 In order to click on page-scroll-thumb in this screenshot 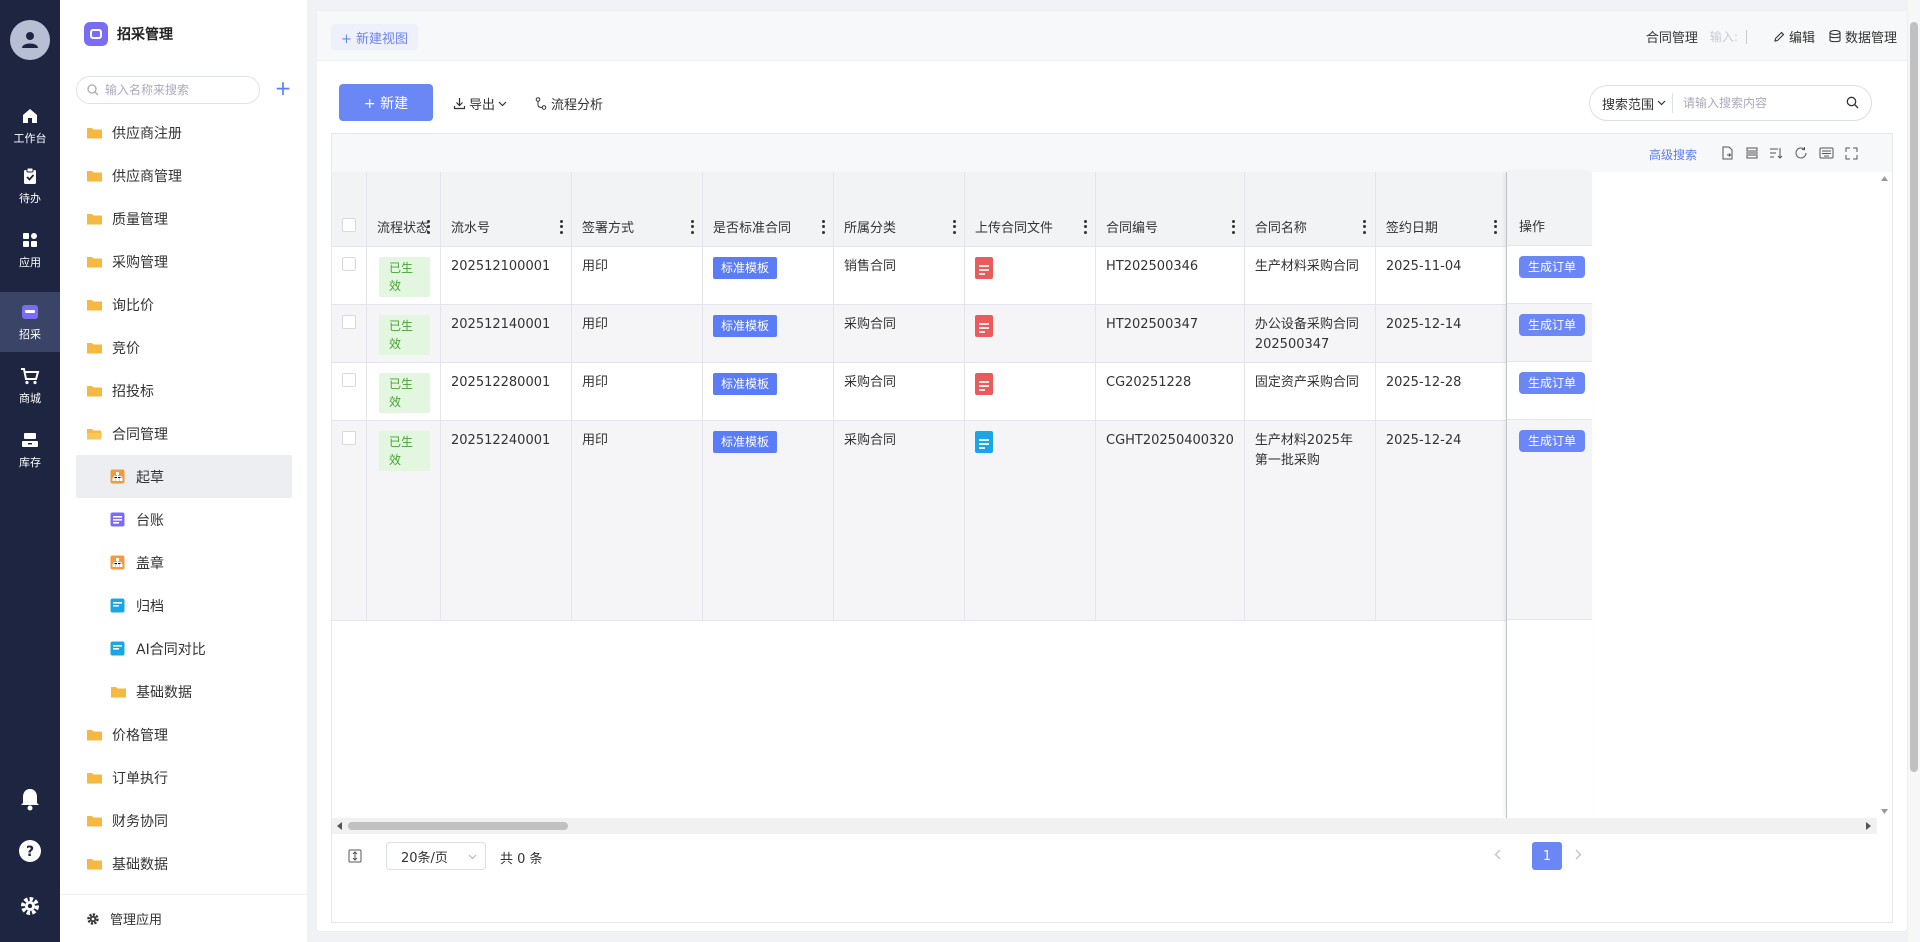, I will do `click(1914, 397)`.